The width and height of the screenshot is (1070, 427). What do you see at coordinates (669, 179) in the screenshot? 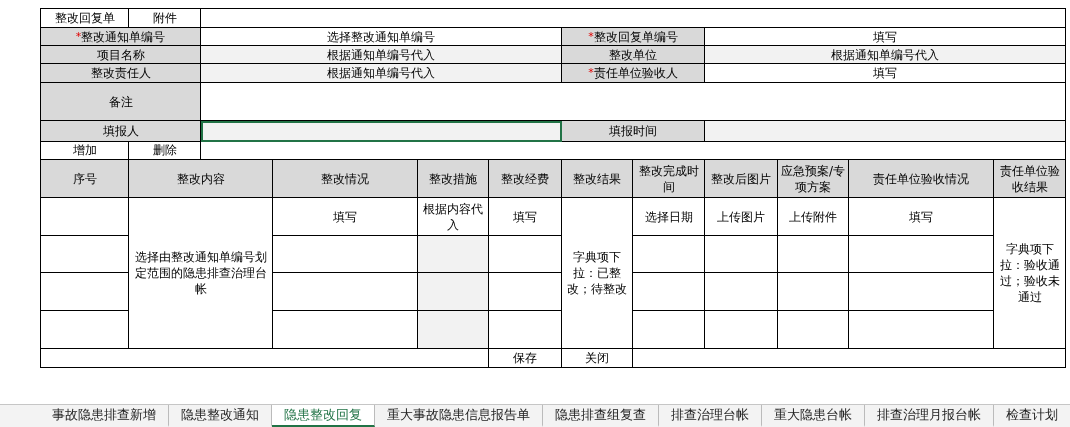
I see `column-header: 整改完成时间` at bounding box center [669, 179].